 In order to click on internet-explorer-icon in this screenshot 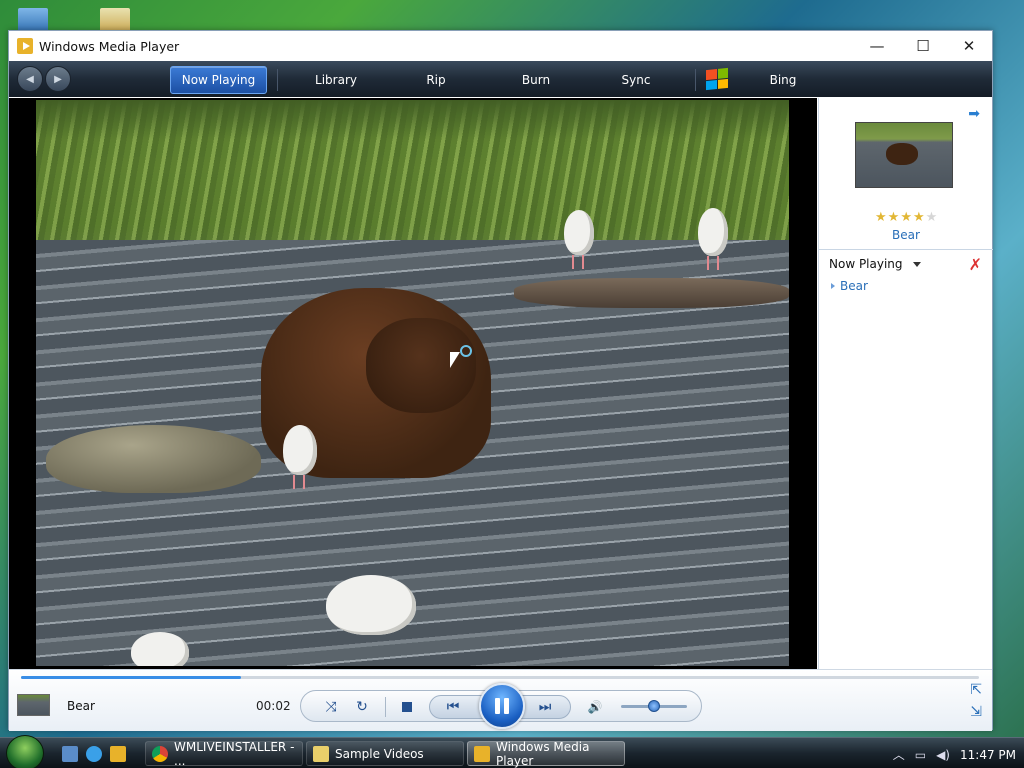, I will do `click(94, 754)`.